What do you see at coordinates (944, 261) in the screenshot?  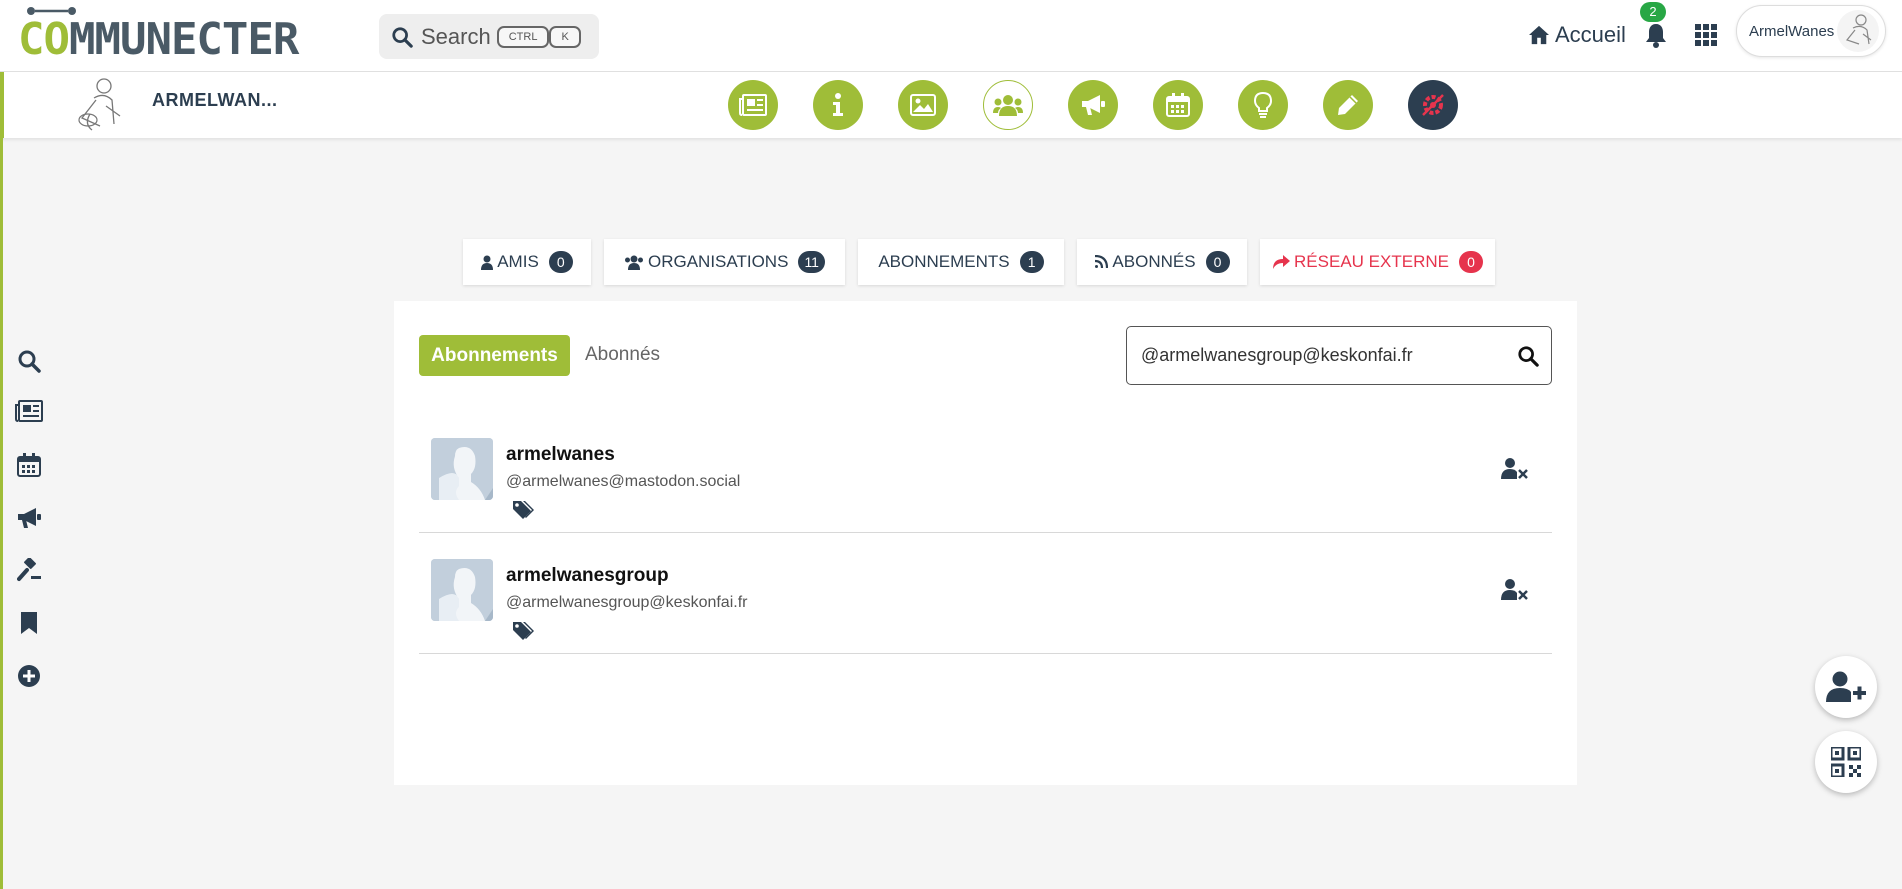 I see `tab-label: ABONNEMENTS` at bounding box center [944, 261].